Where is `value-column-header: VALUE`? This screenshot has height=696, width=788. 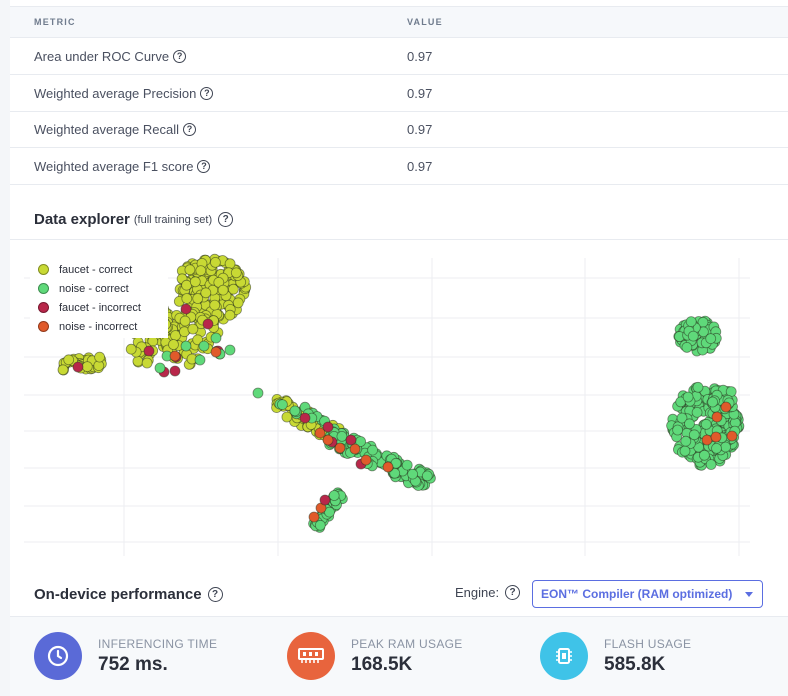
value-column-header: VALUE is located at coordinates (425, 22).